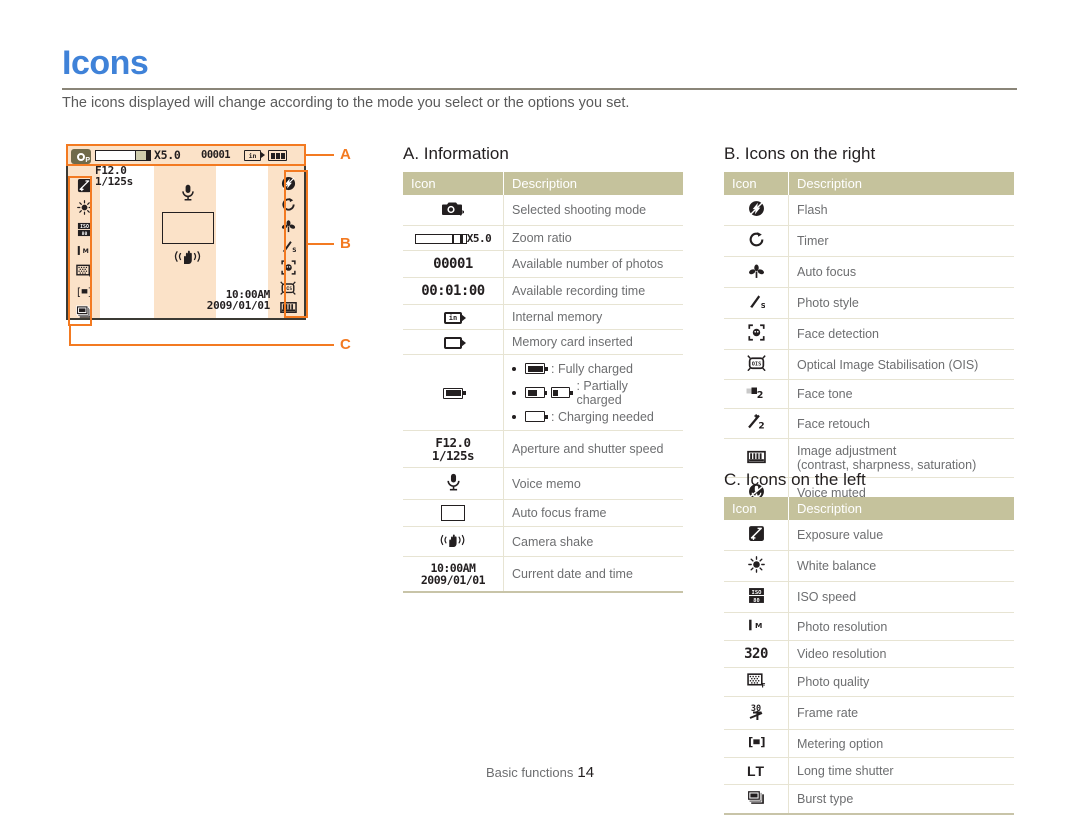 Image resolution: width=1080 pixels, height=815 pixels. Describe the element at coordinates (593, 542) in the screenshot. I see `row-description: Camera shake` at that location.